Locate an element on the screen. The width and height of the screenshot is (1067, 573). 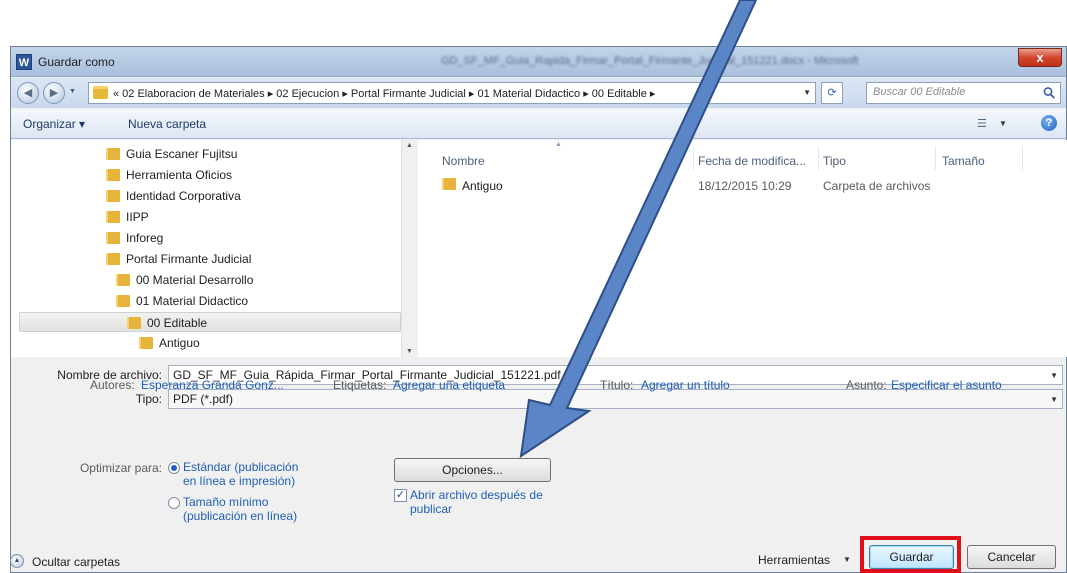
organize-button: Organizar ▾ is located at coordinates (54, 124).